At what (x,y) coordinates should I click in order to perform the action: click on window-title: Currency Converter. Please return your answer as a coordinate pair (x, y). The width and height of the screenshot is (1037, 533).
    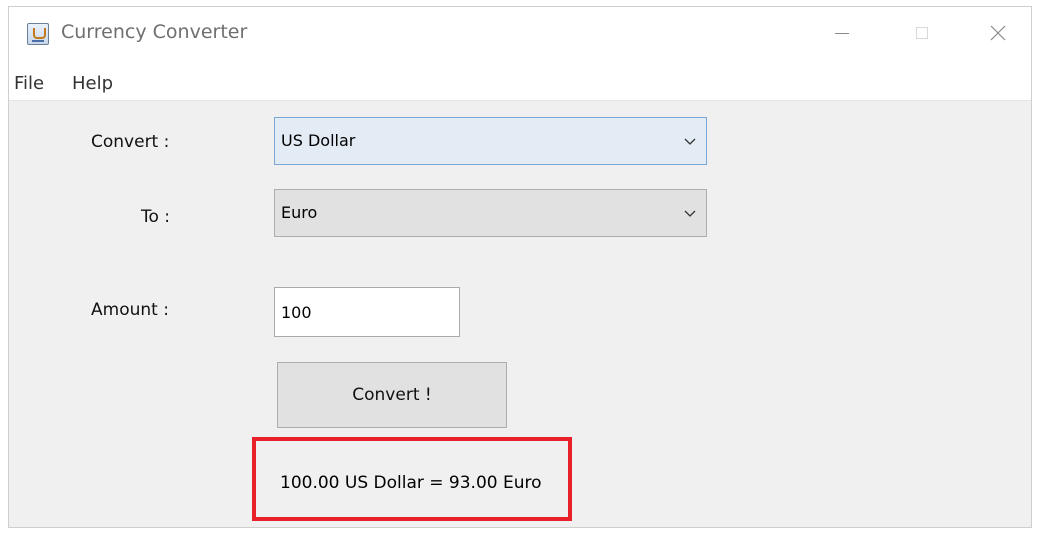
    Looking at the image, I should click on (154, 32).